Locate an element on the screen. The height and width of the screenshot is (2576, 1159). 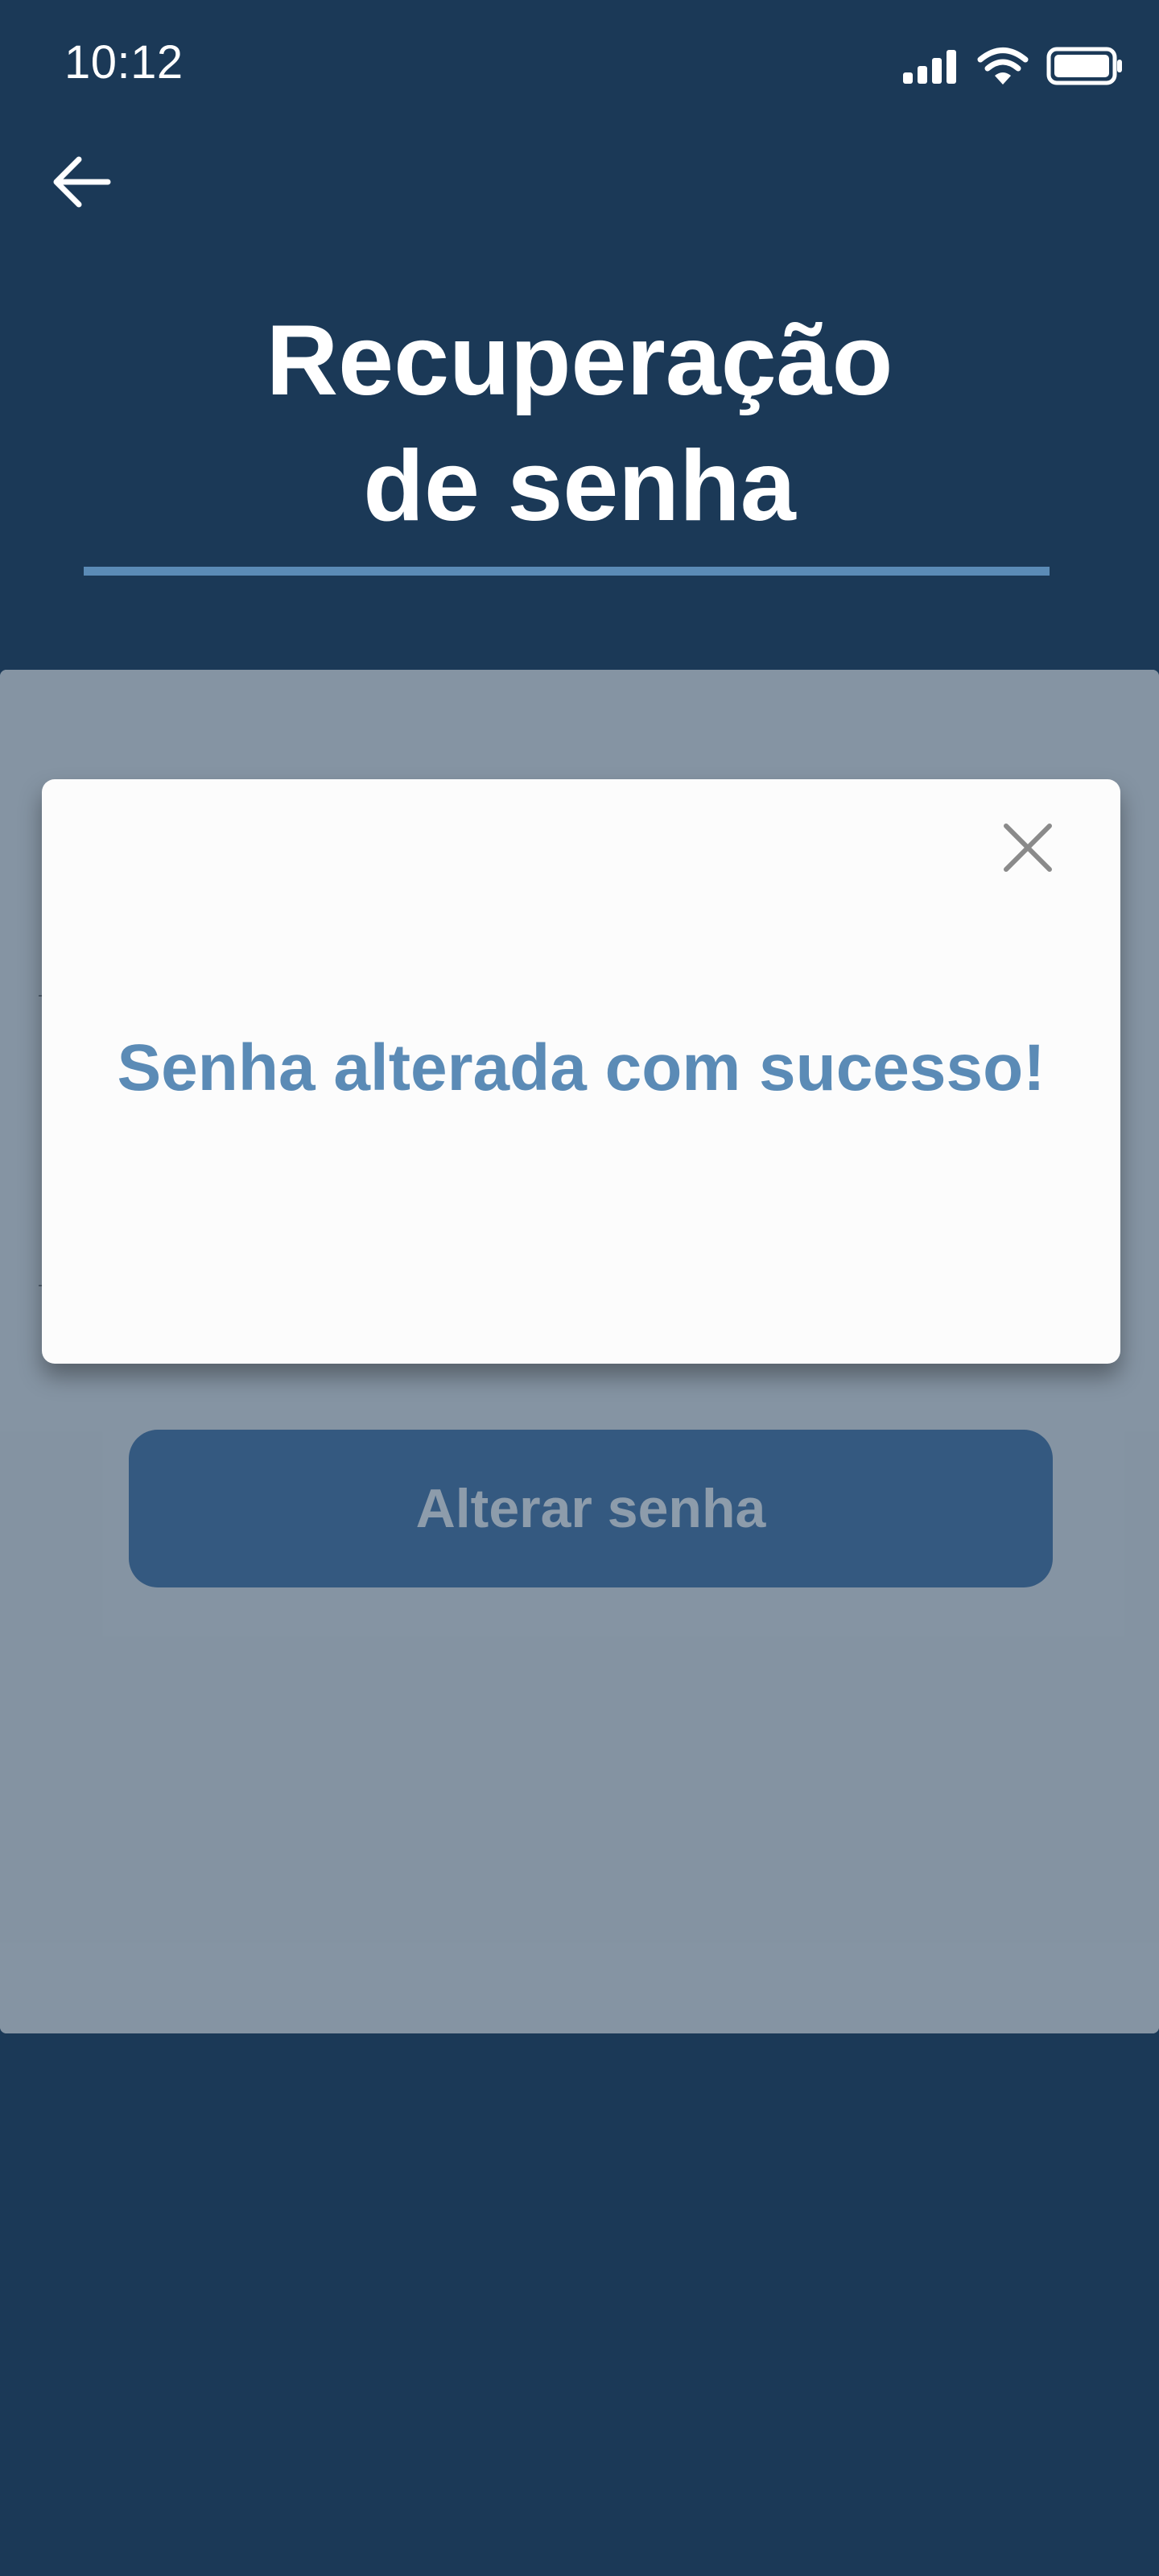
wifi-icon is located at coordinates (1003, 68).